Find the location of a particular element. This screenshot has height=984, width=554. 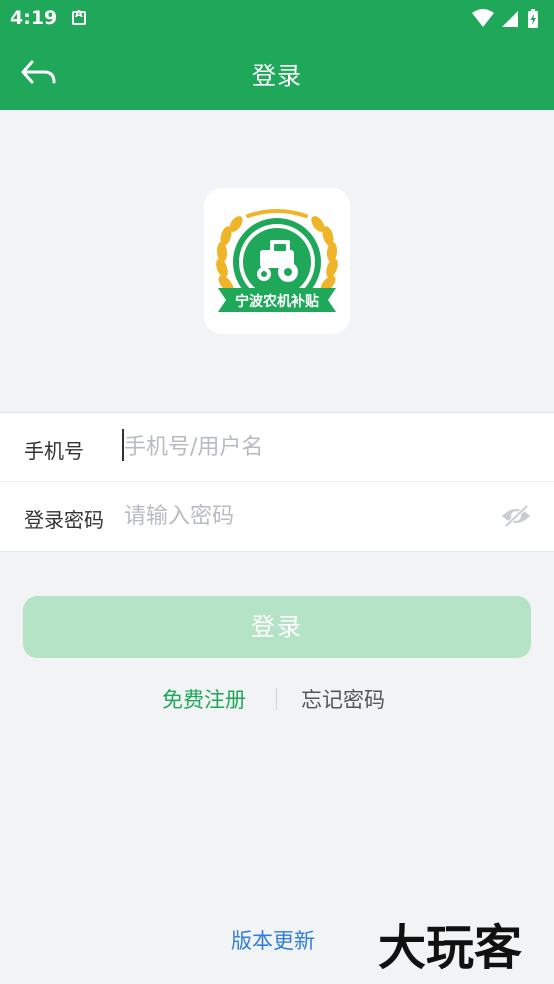

auth-links: 免费注册 忘记密码 is located at coordinates (277, 699).